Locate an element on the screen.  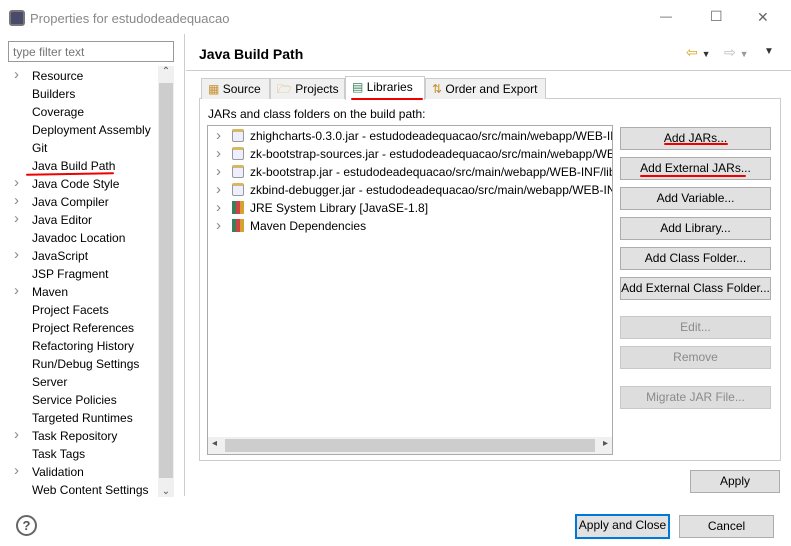
library-entry: › Maven Dependencies is located at coordinates (414, 226).